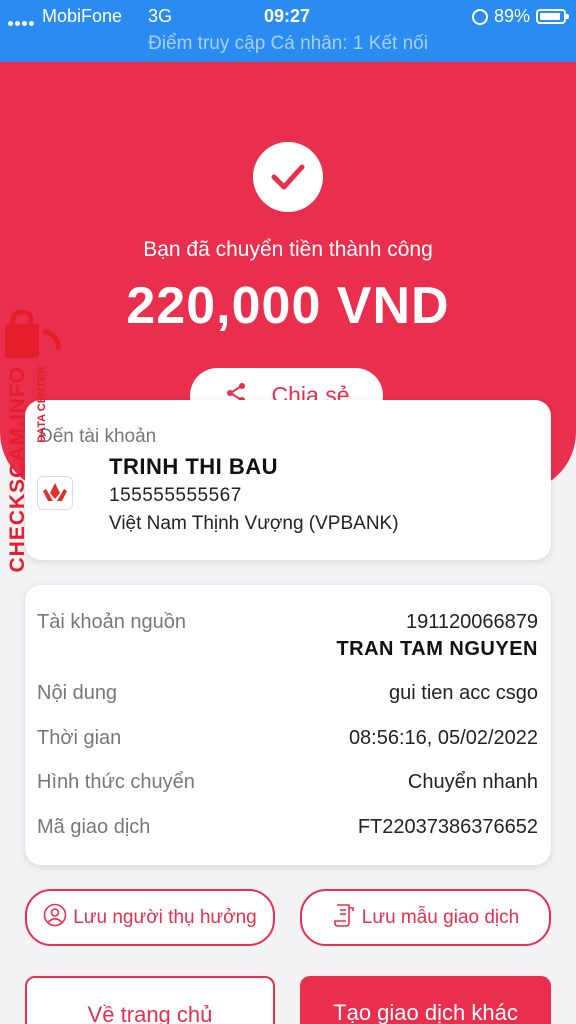  Describe the element at coordinates (437, 649) in the screenshot. I see `source-account-name: TRAN TAM NGUYEN` at that location.